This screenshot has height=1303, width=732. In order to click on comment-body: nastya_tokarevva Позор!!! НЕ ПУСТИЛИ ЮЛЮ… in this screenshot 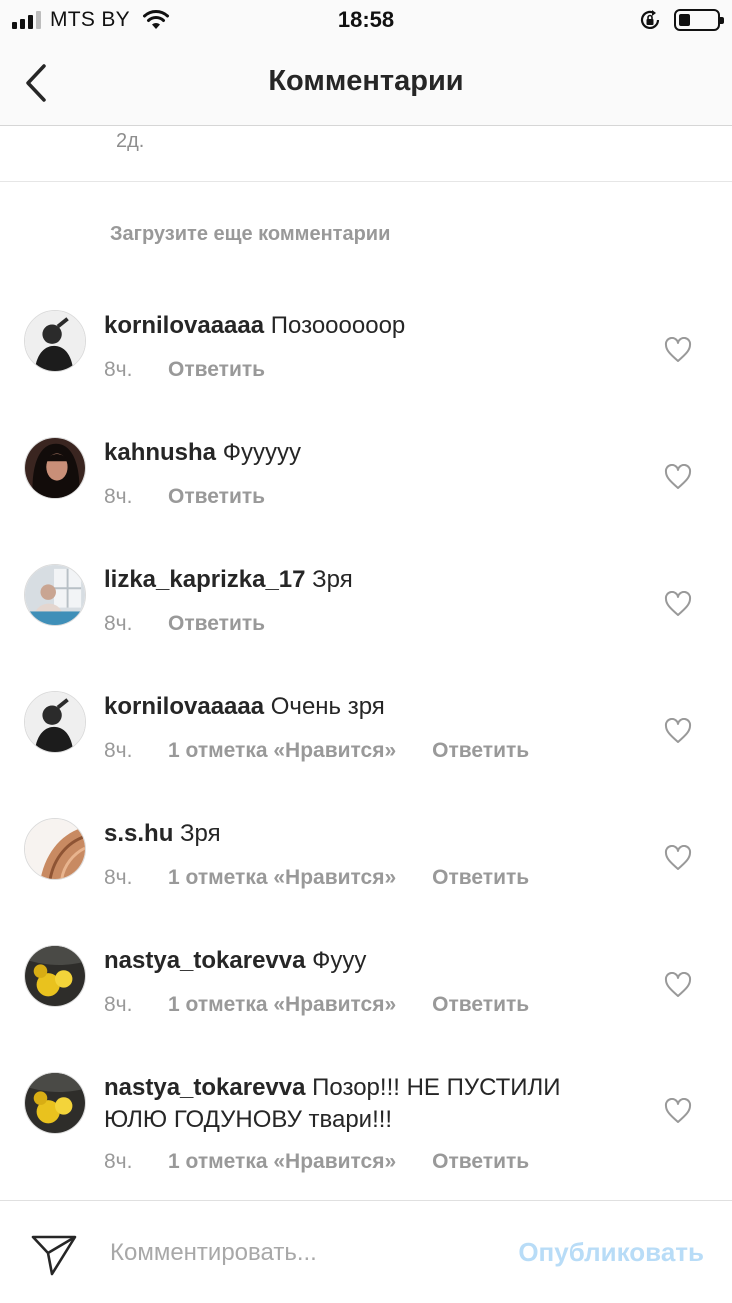, I will do `click(354, 1104)`.